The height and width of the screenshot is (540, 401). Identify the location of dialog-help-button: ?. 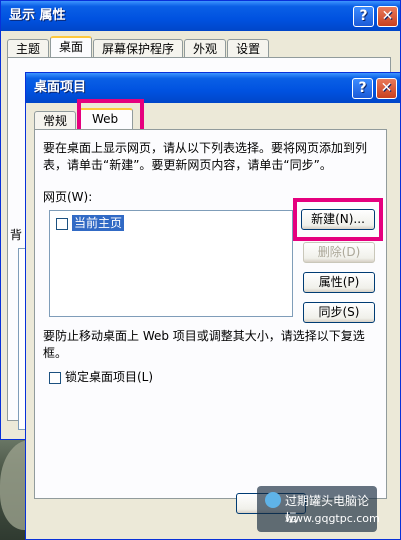
(362, 88).